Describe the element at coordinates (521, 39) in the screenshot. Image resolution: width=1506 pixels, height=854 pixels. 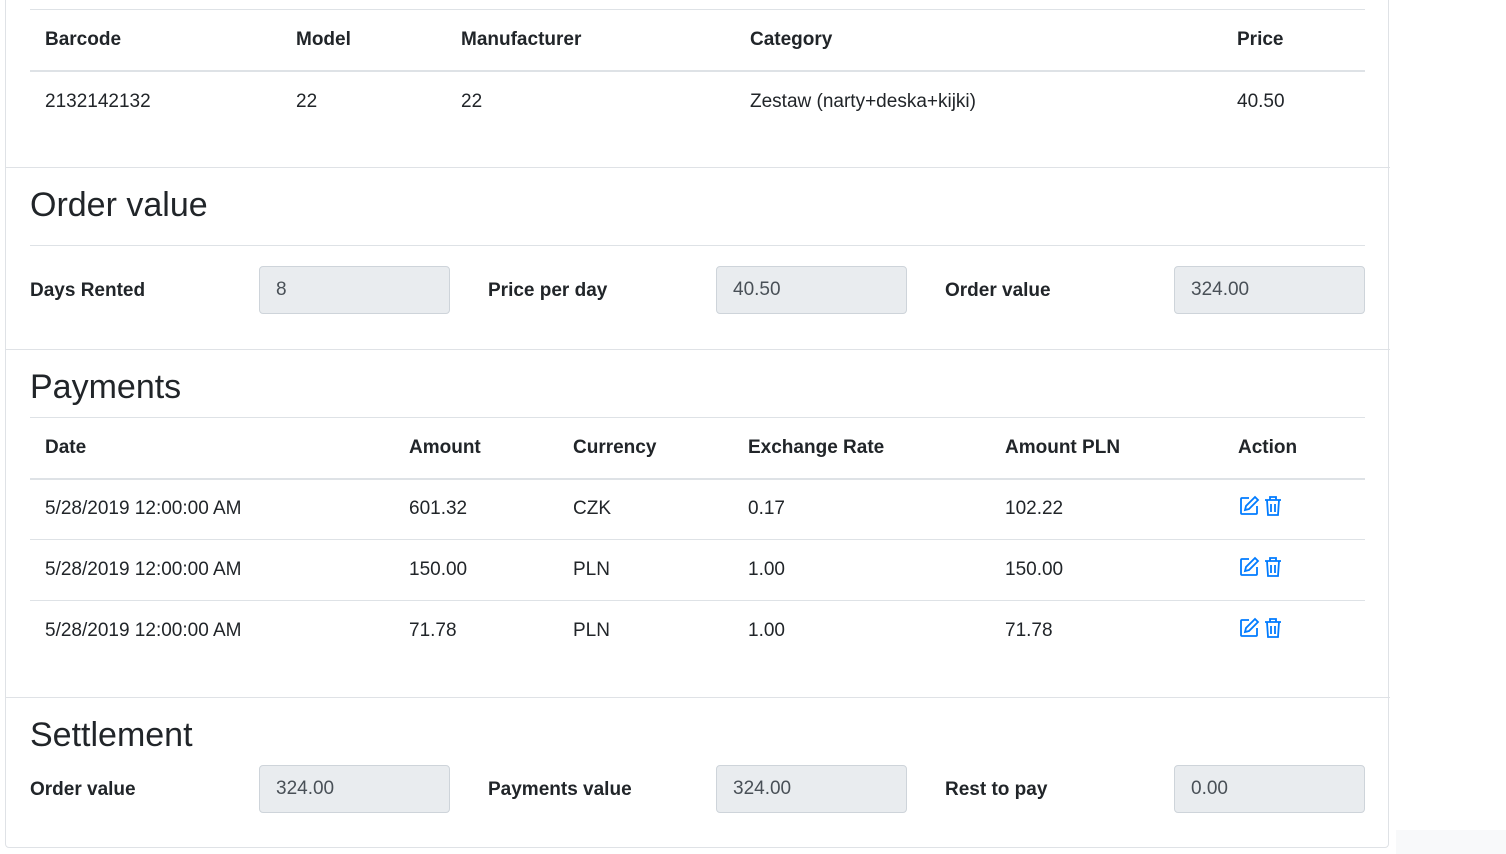
I see `col-manufacturer: Manufacturer` at that location.